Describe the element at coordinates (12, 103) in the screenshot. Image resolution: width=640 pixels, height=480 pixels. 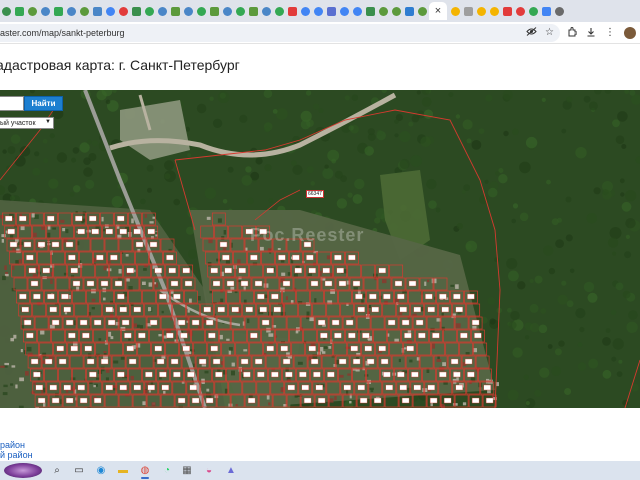
I see `cadastral-search-input` at that location.